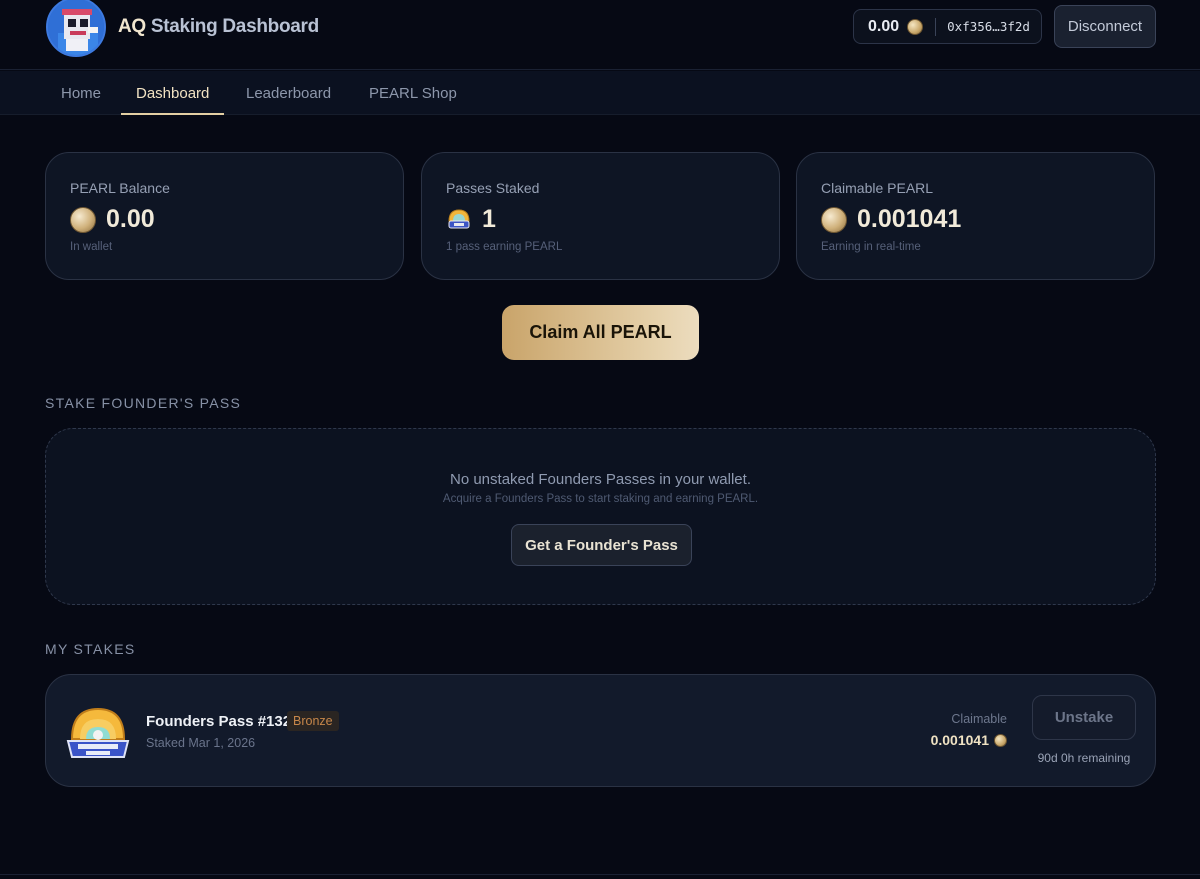 The width and height of the screenshot is (1200, 879). I want to click on claimable-amount-row: 0.001041, so click(969, 740).